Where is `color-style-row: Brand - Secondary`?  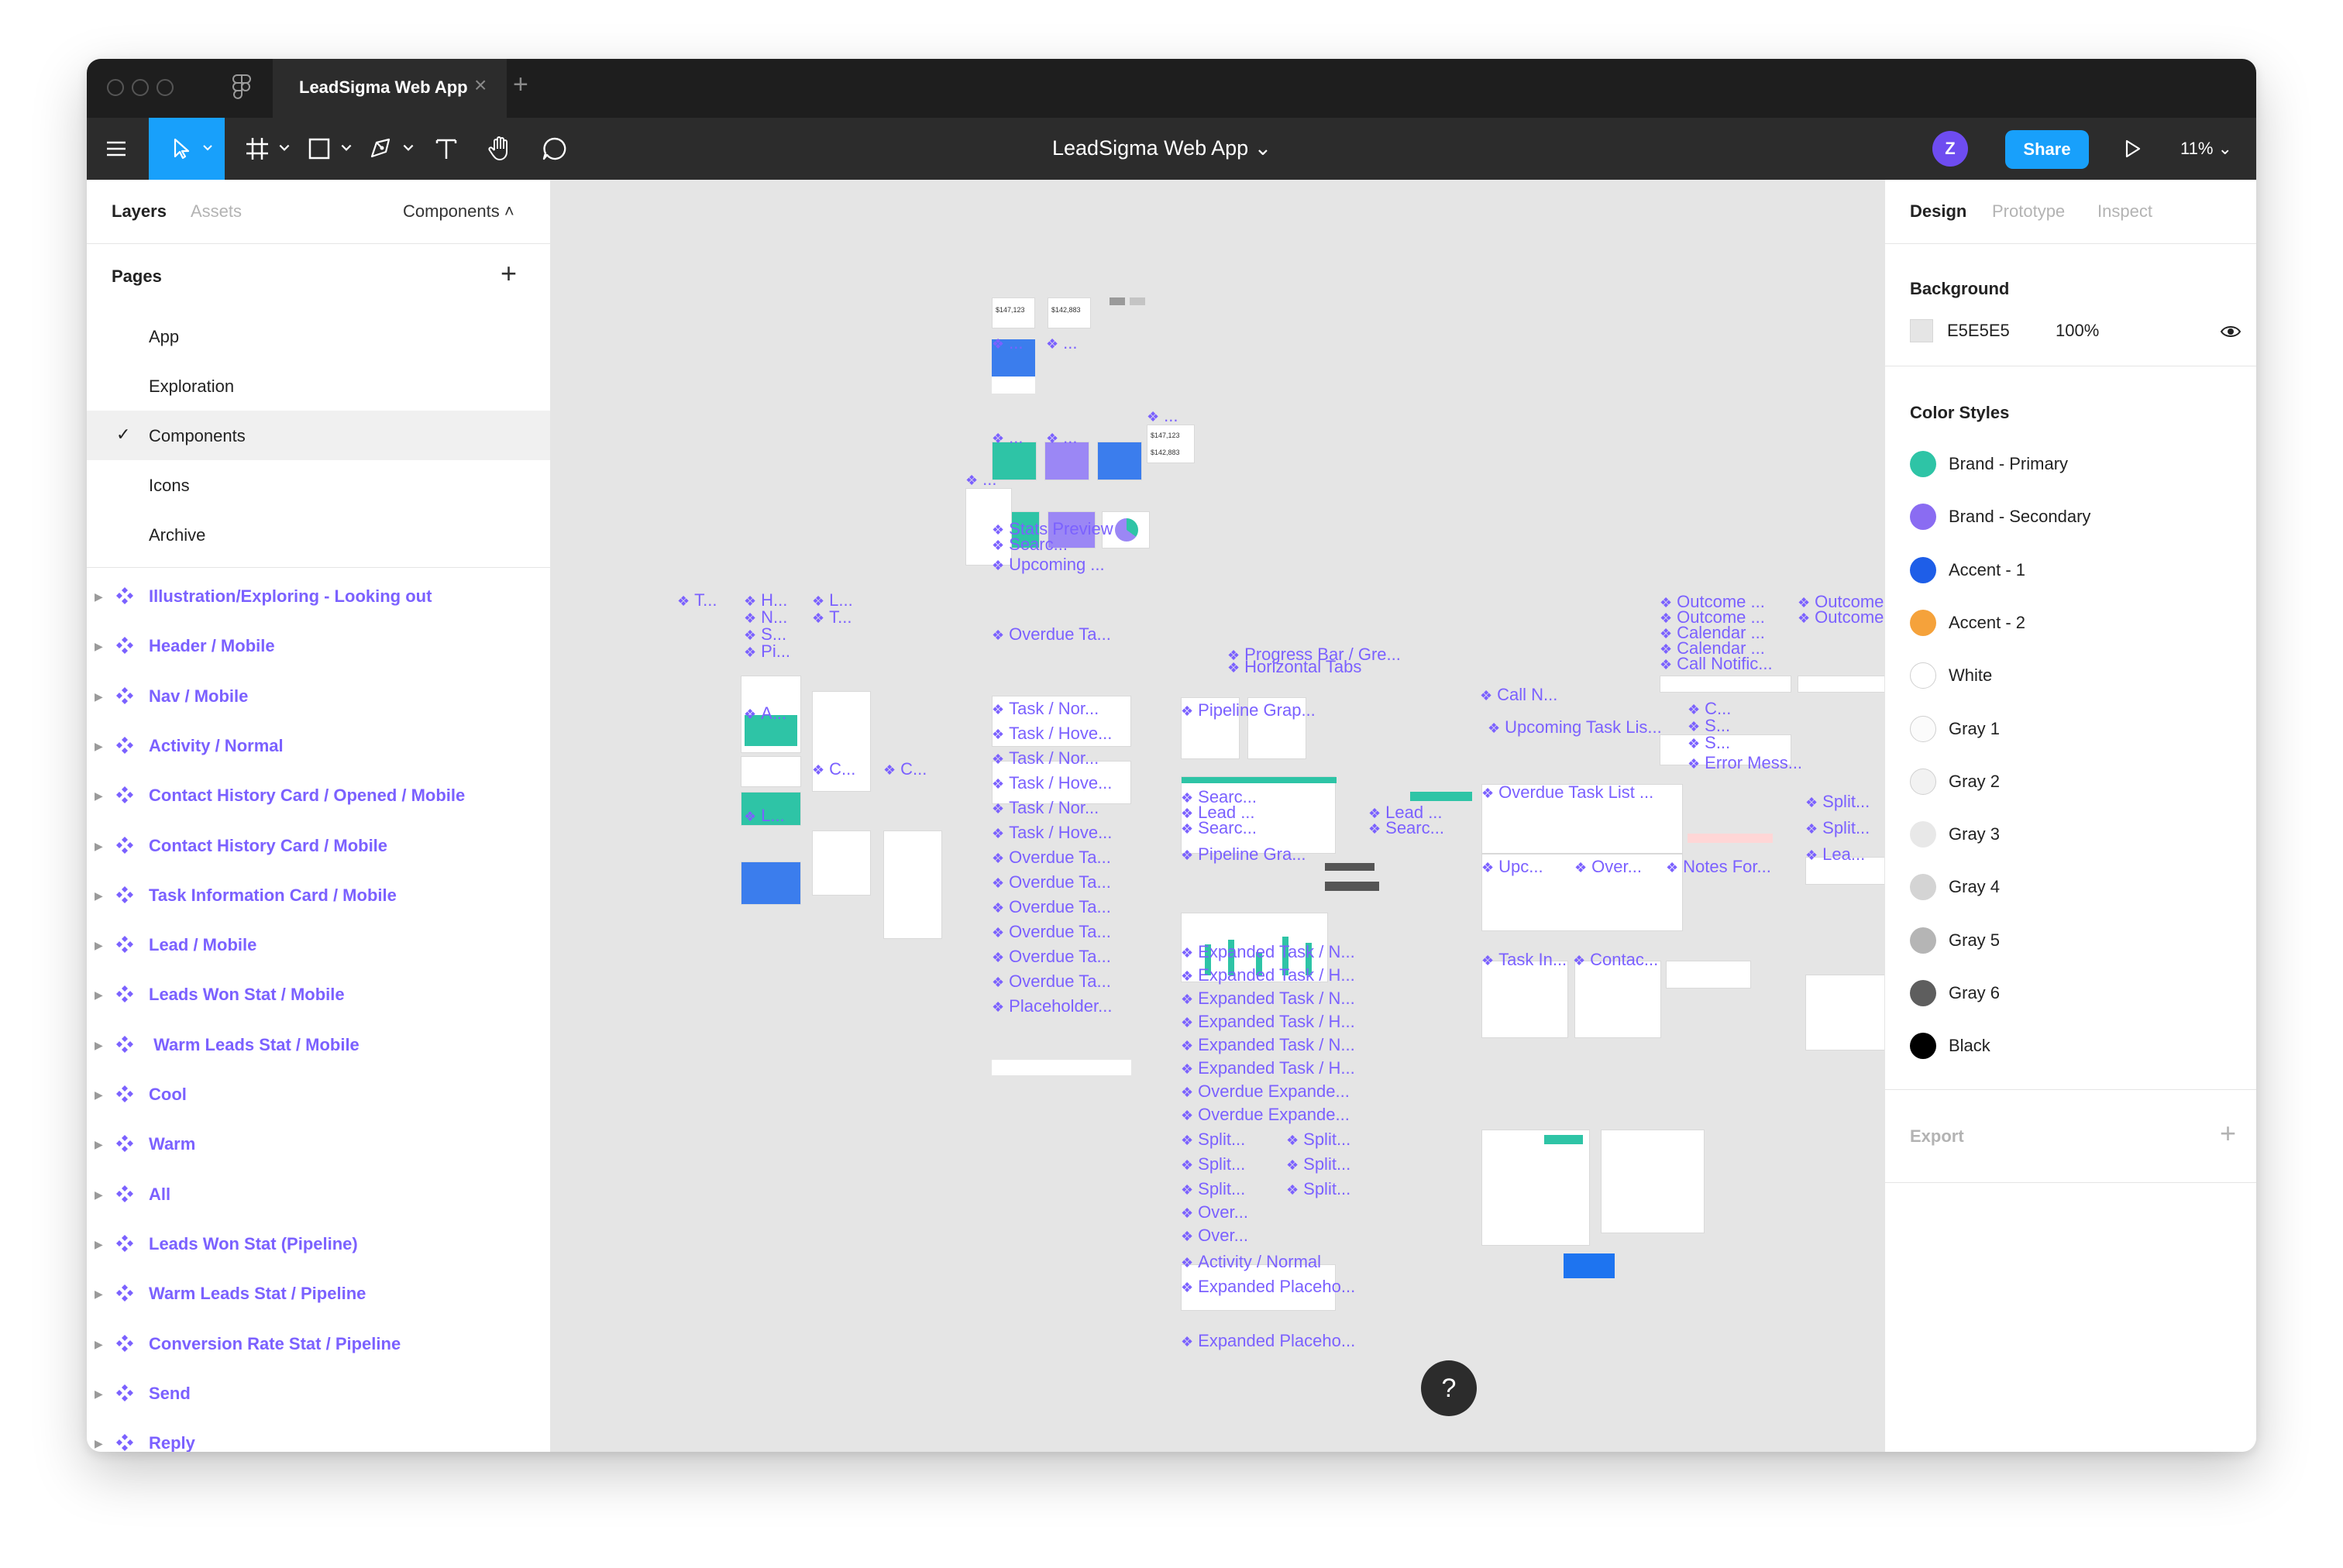 color-style-row: Brand - Secondary is located at coordinates (2070, 516).